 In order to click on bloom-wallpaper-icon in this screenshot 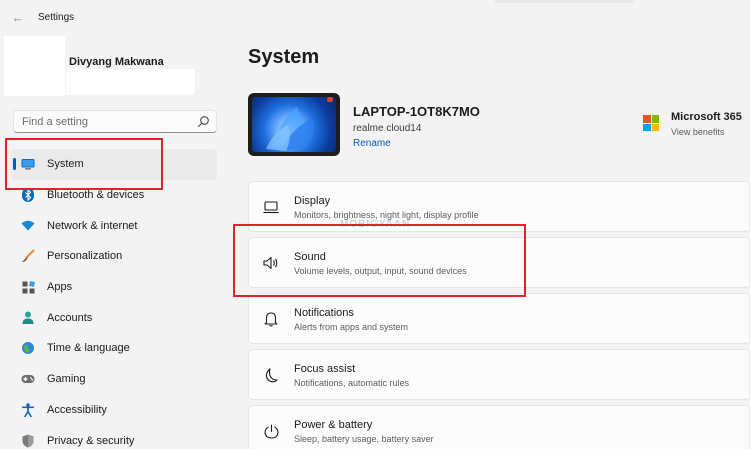, I will do `click(290, 129)`.